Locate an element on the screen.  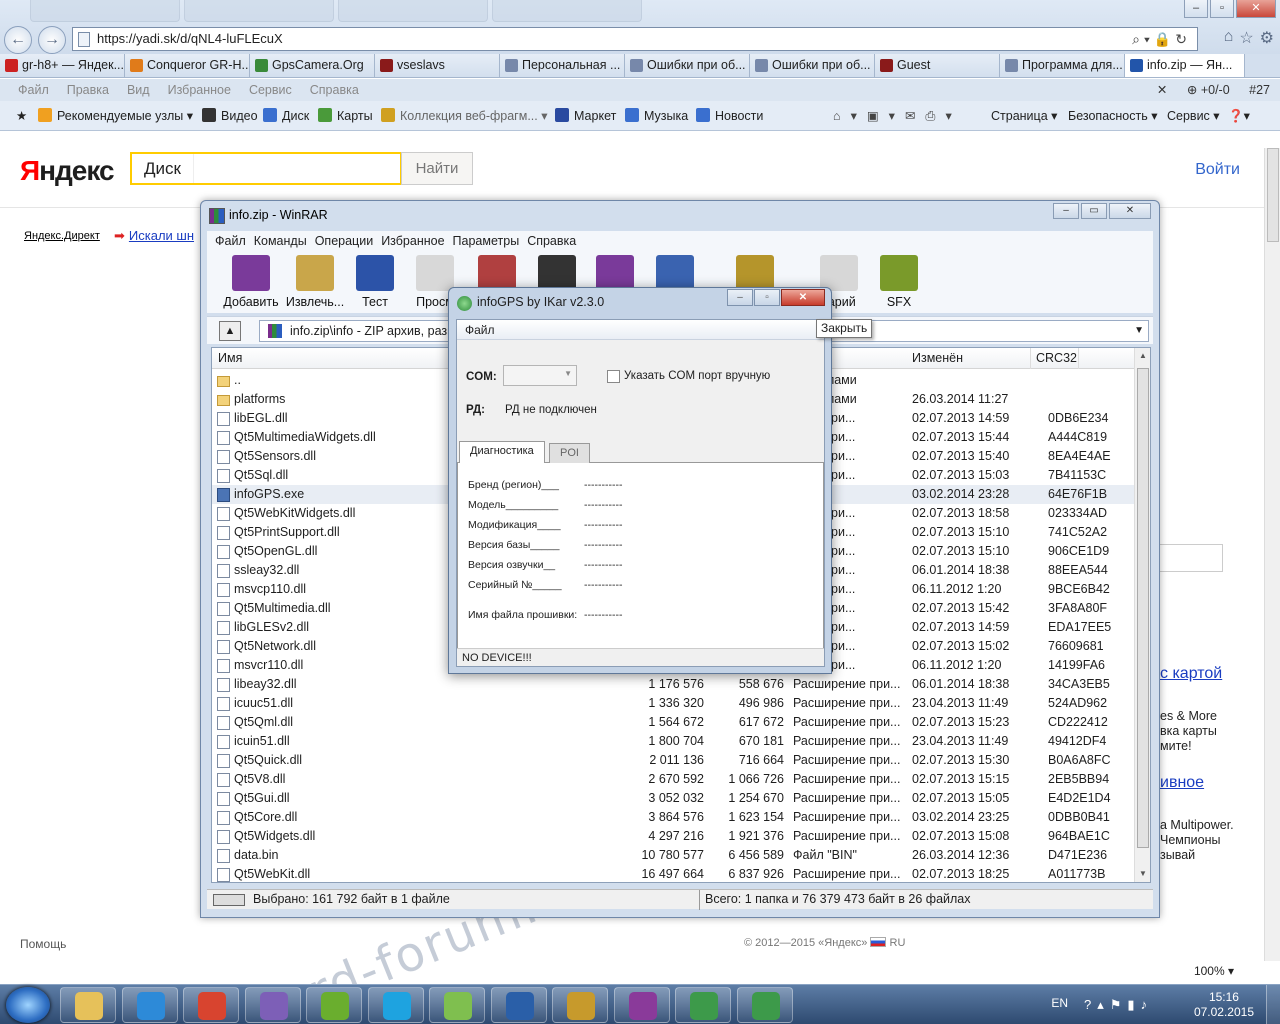
browser-tab: vseslavs is located at coordinates (437, 65).